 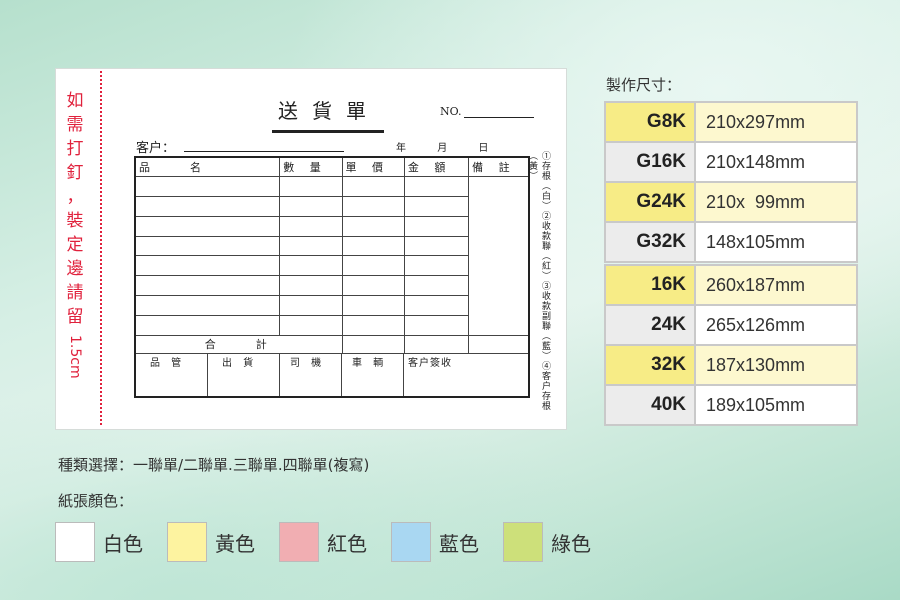 I want to click on size-code: 40K, so click(x=650, y=405).